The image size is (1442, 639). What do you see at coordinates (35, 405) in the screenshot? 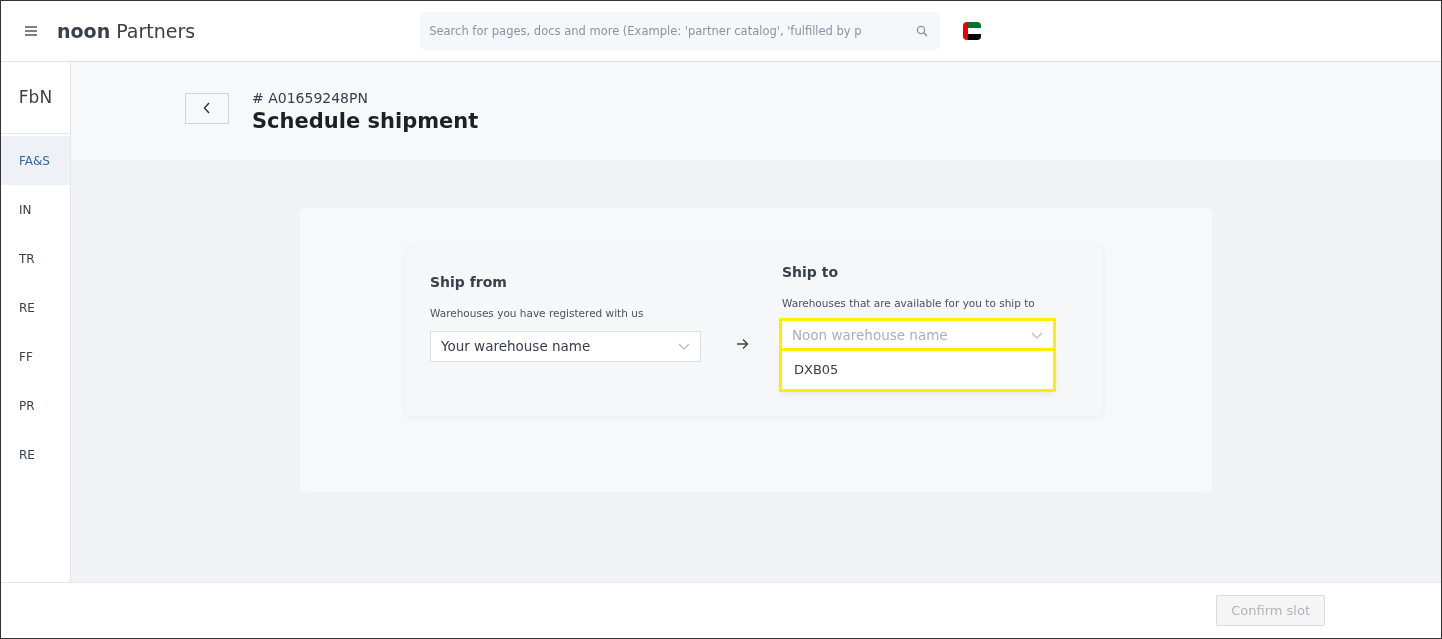
I see `sidebar-item: PR` at bounding box center [35, 405].